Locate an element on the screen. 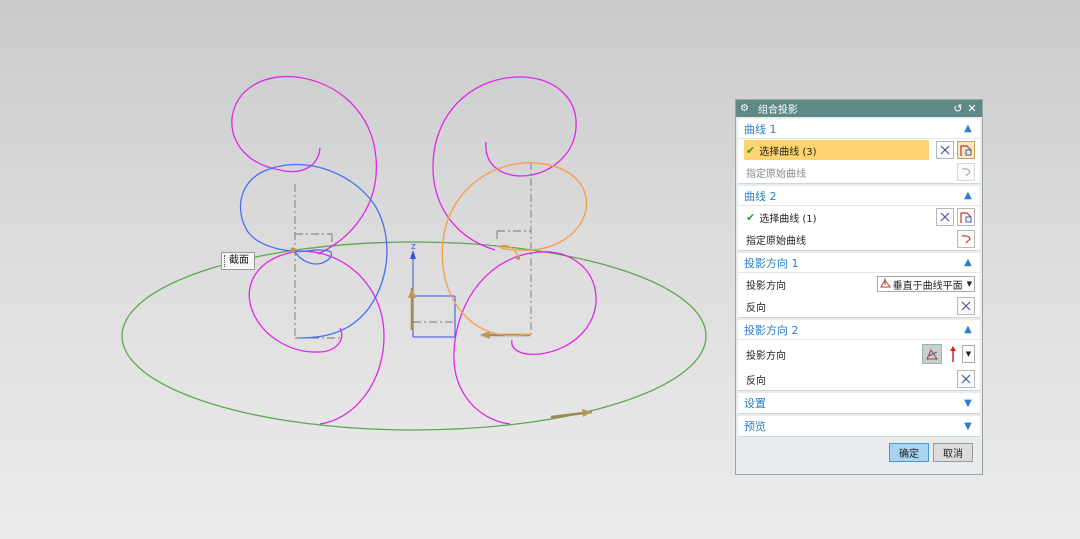 This screenshot has height=539, width=1080. ok-button: 确定 is located at coordinates (909, 452).